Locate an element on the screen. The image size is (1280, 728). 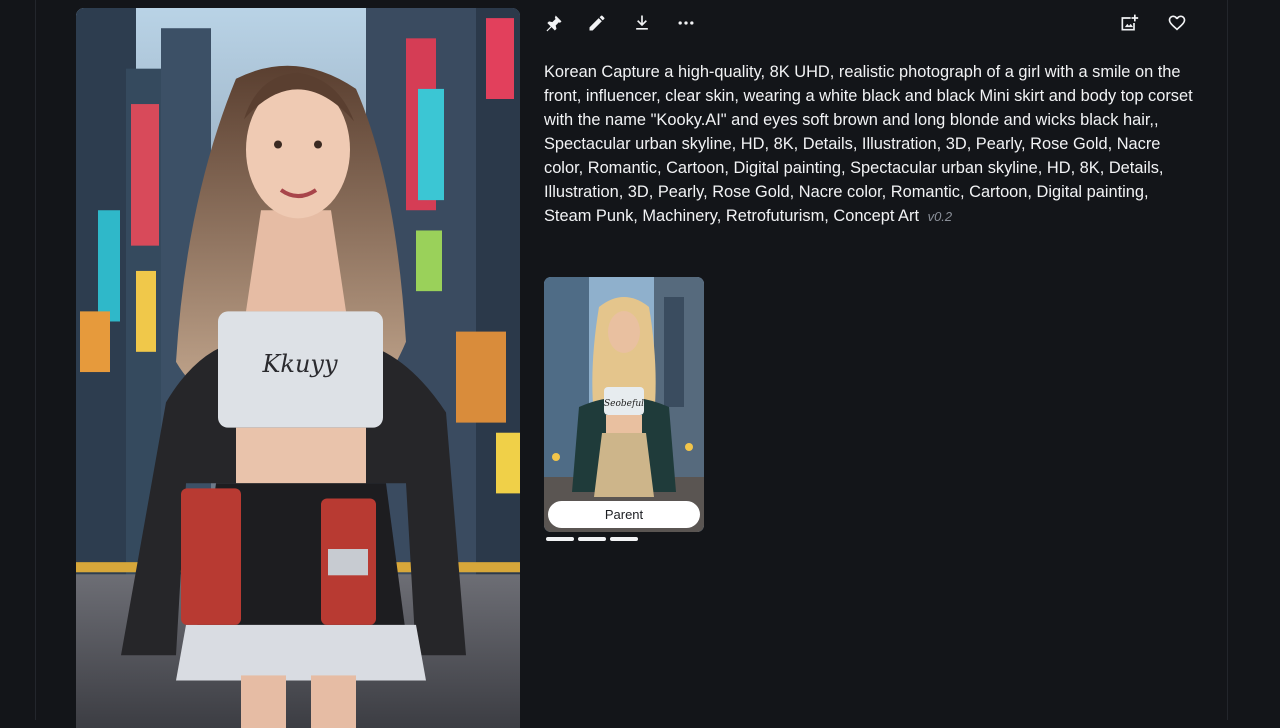
image-toolbar is located at coordinates (869, 24).